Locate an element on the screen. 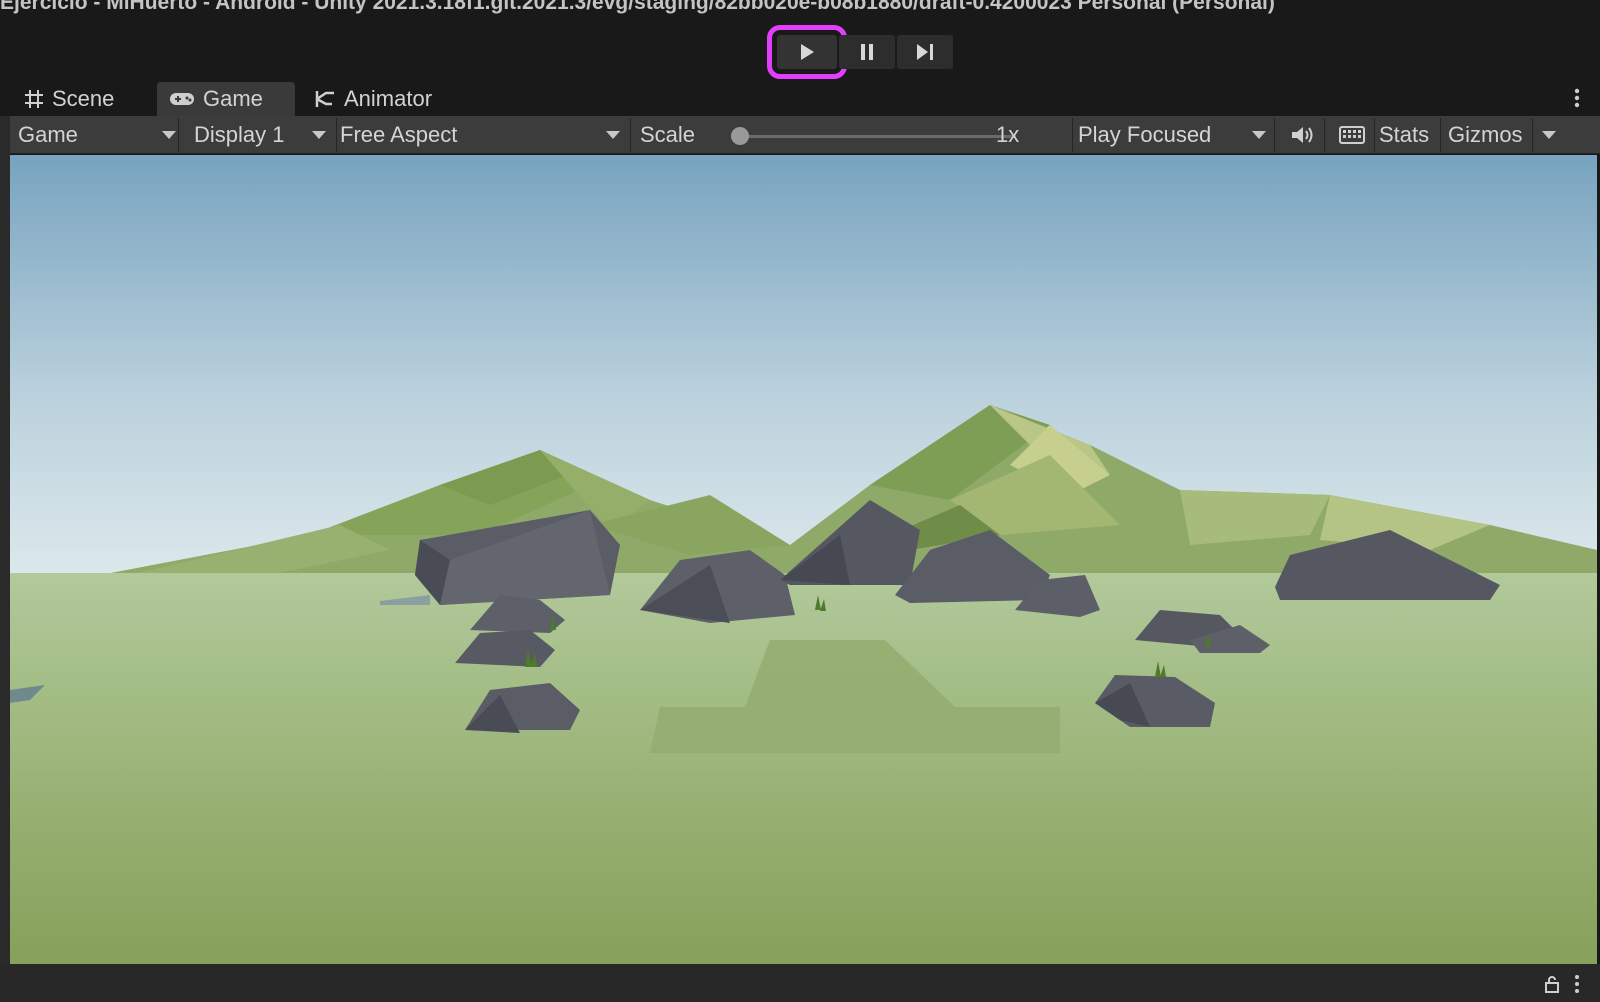 The image size is (1600, 1002). tab-scene: Scene is located at coordinates (69, 99).